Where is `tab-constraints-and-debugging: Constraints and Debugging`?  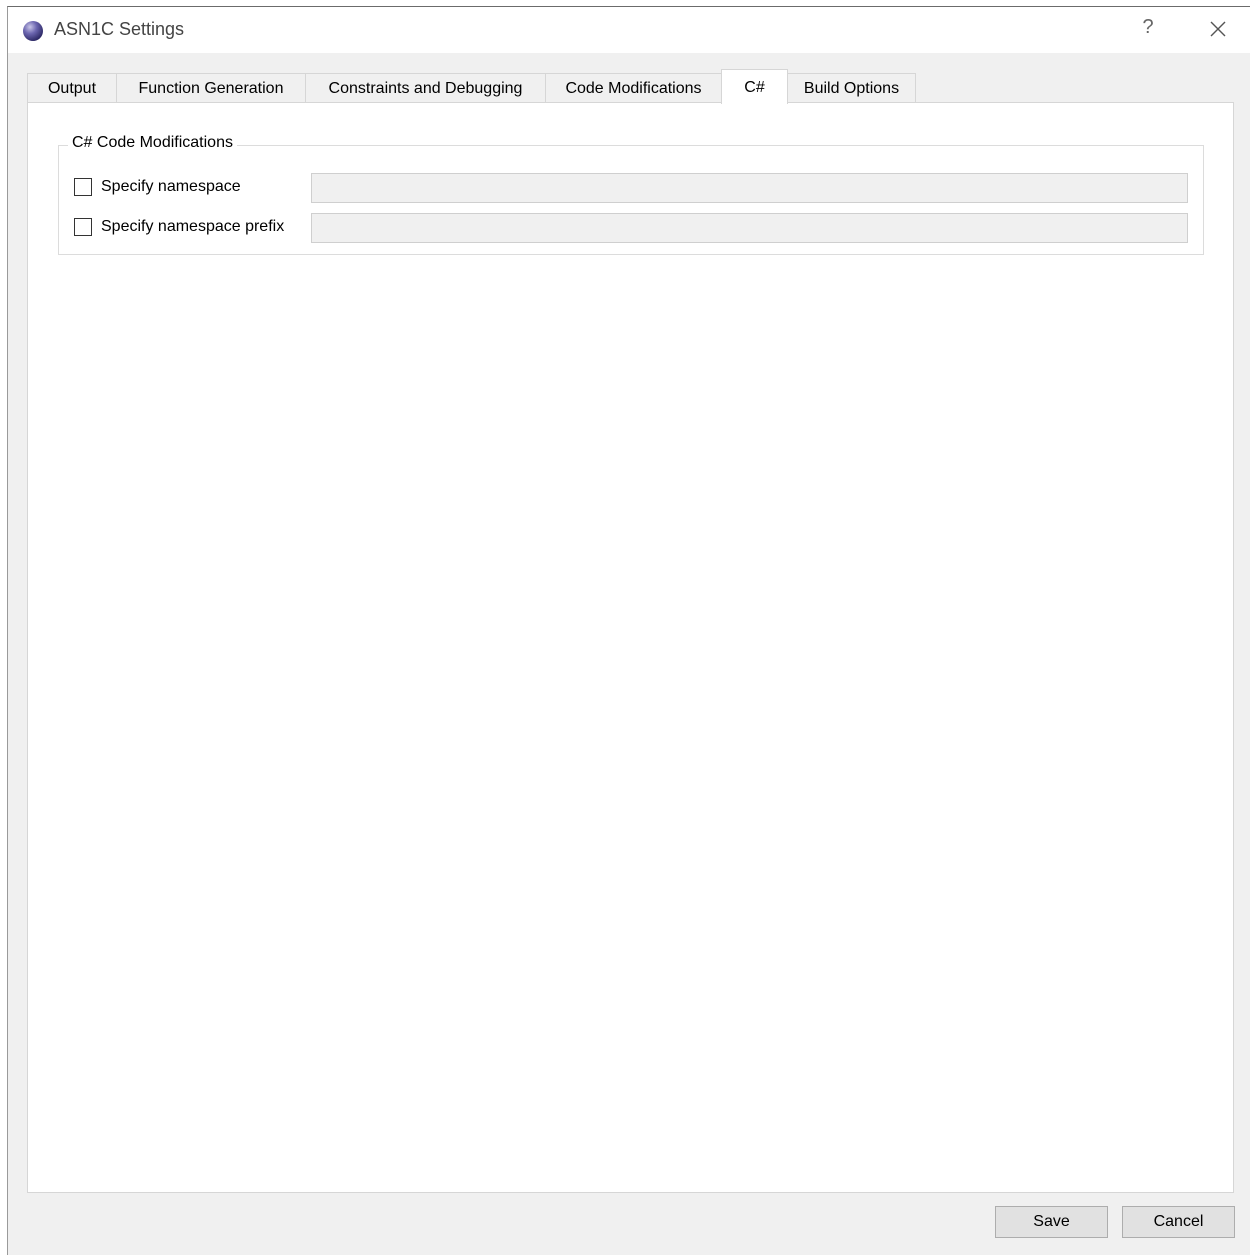
tab-constraints-and-debugging: Constraints and Debugging is located at coordinates (425, 88).